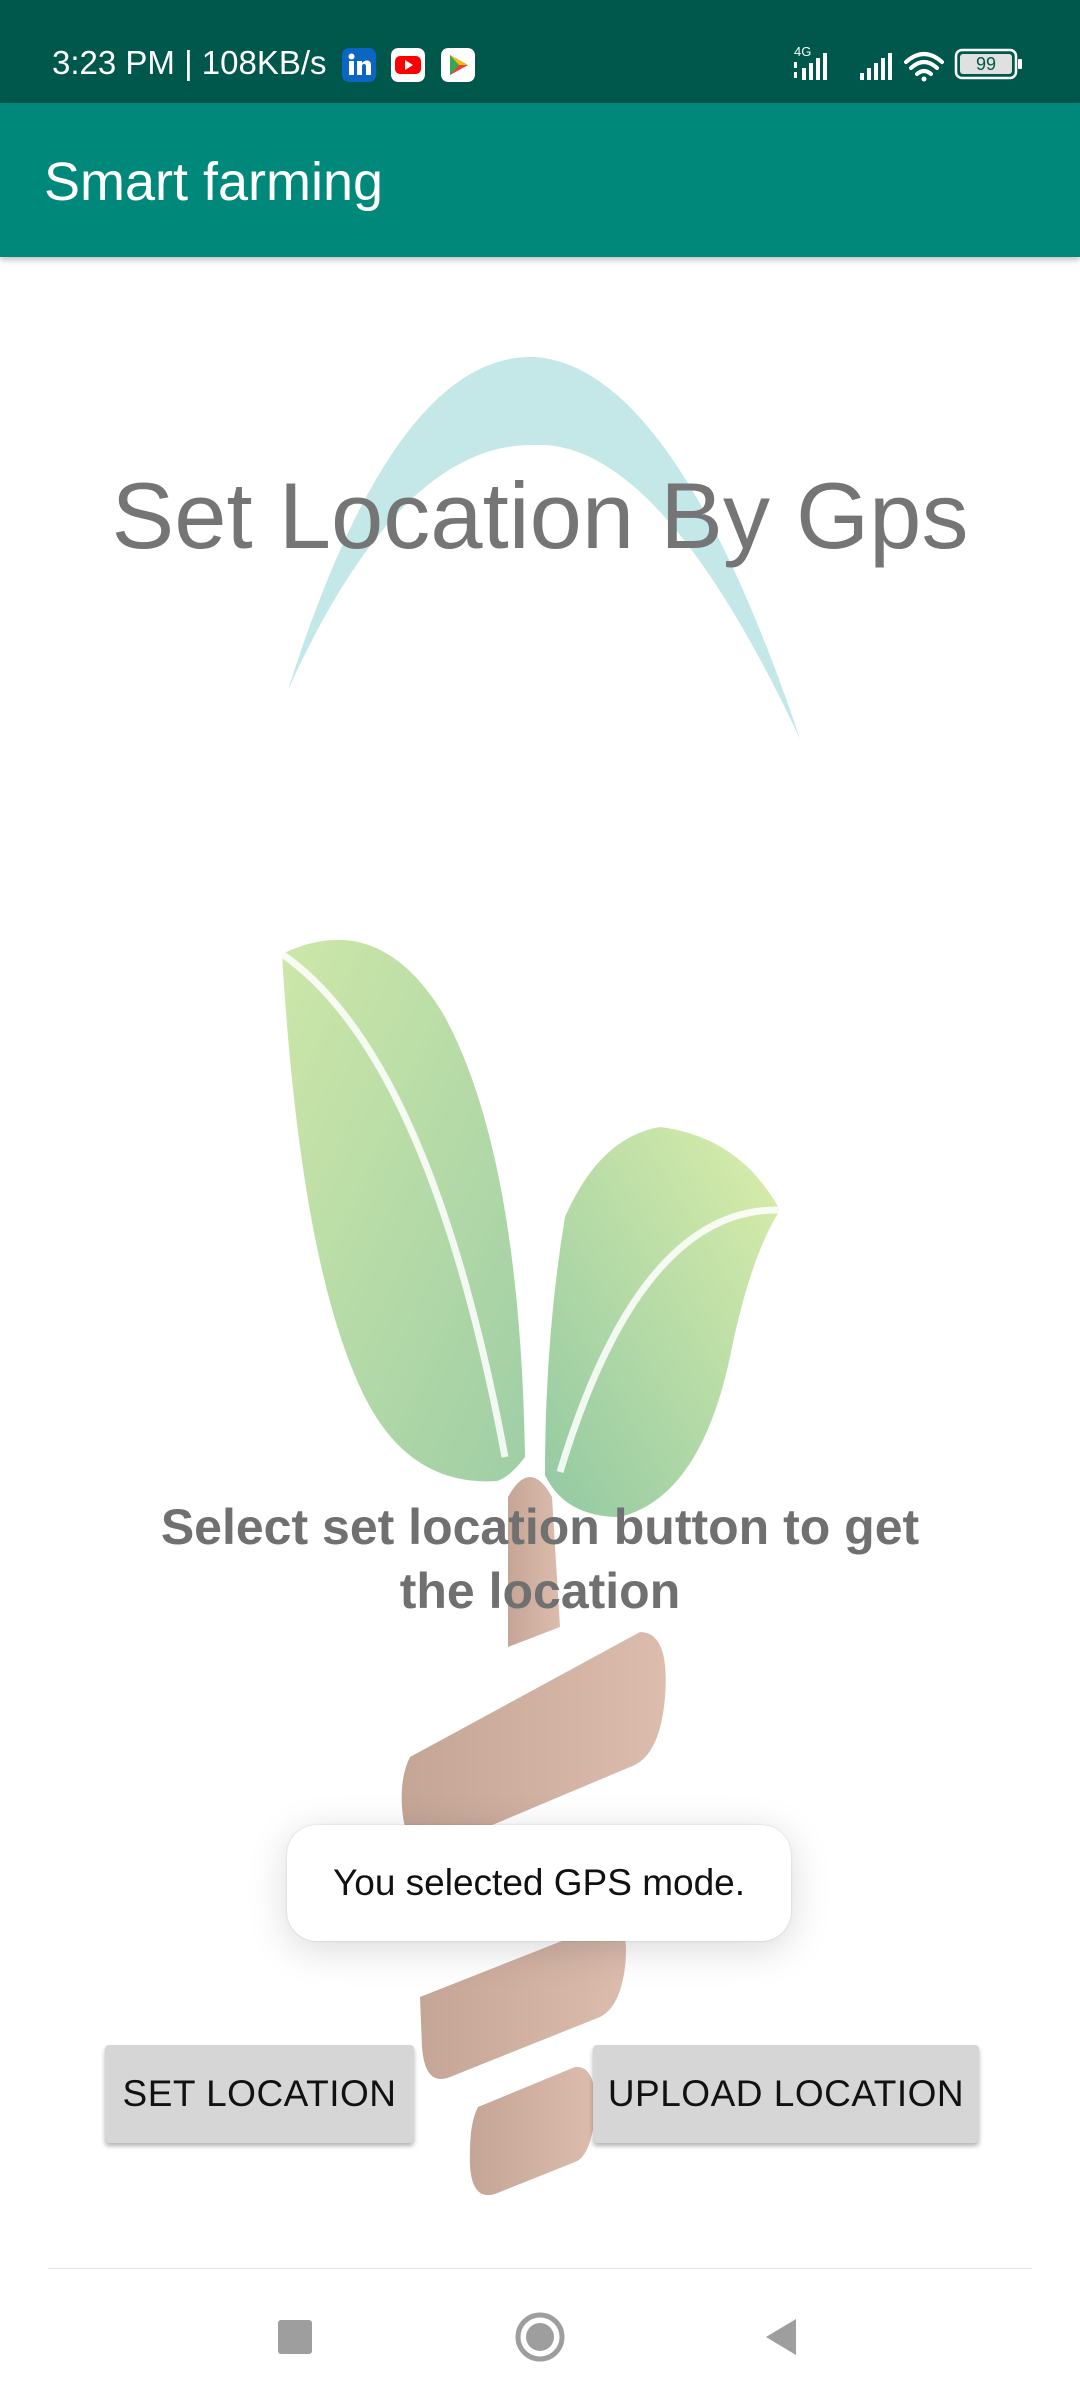  Describe the element at coordinates (295, 2337) in the screenshot. I see `recent-apps-icon` at that location.